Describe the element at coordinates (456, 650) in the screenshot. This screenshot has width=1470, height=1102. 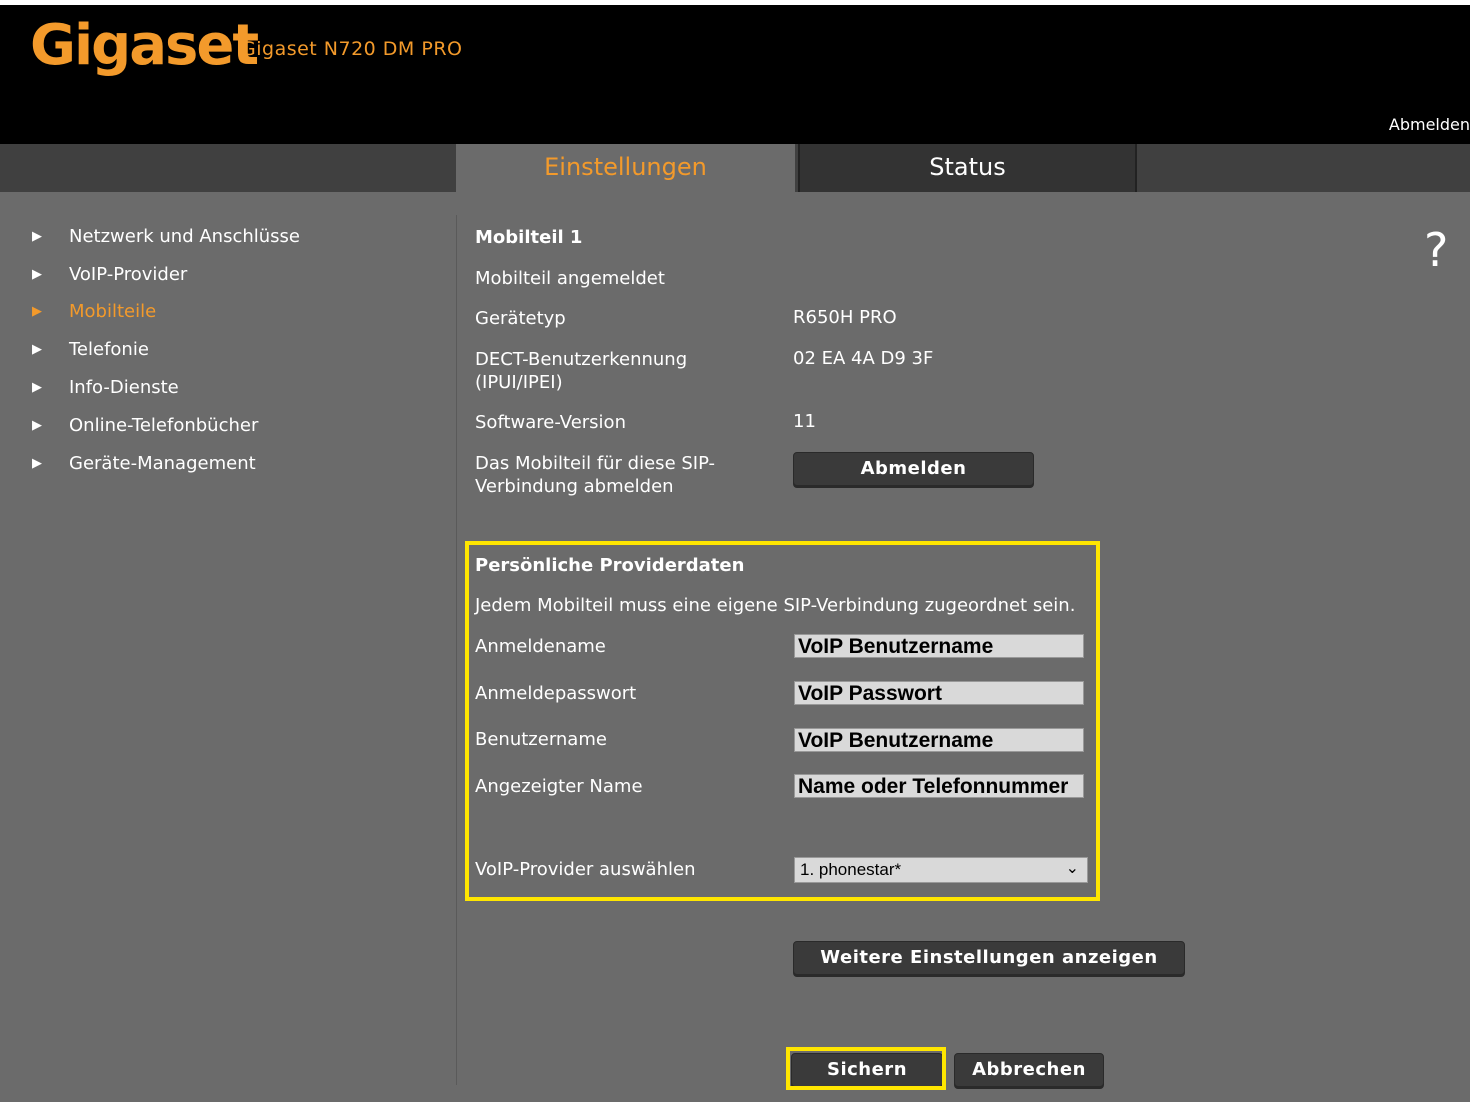
I see `content-divider` at that location.